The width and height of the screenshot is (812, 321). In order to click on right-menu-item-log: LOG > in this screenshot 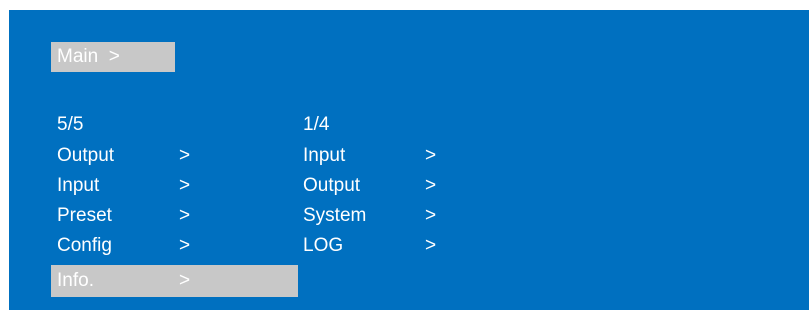, I will do `click(397, 246)`.